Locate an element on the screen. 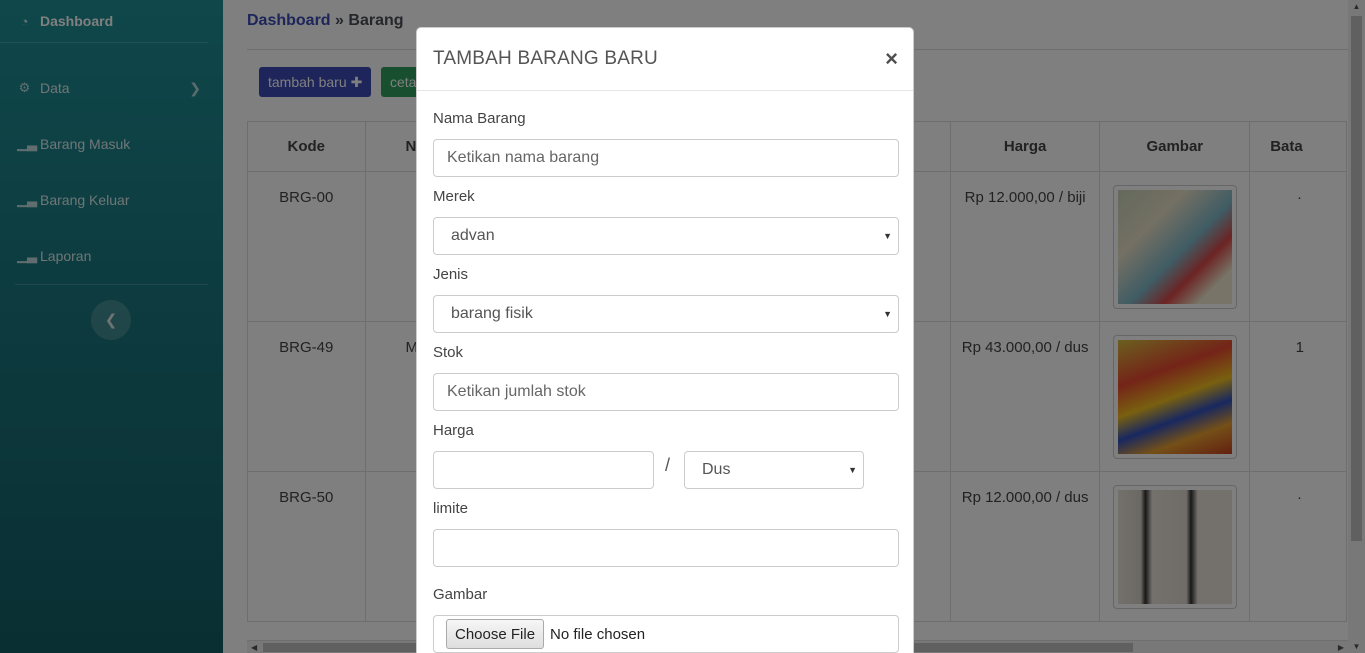  nama-barang-input: Ketikan nama barang is located at coordinates (666, 158).